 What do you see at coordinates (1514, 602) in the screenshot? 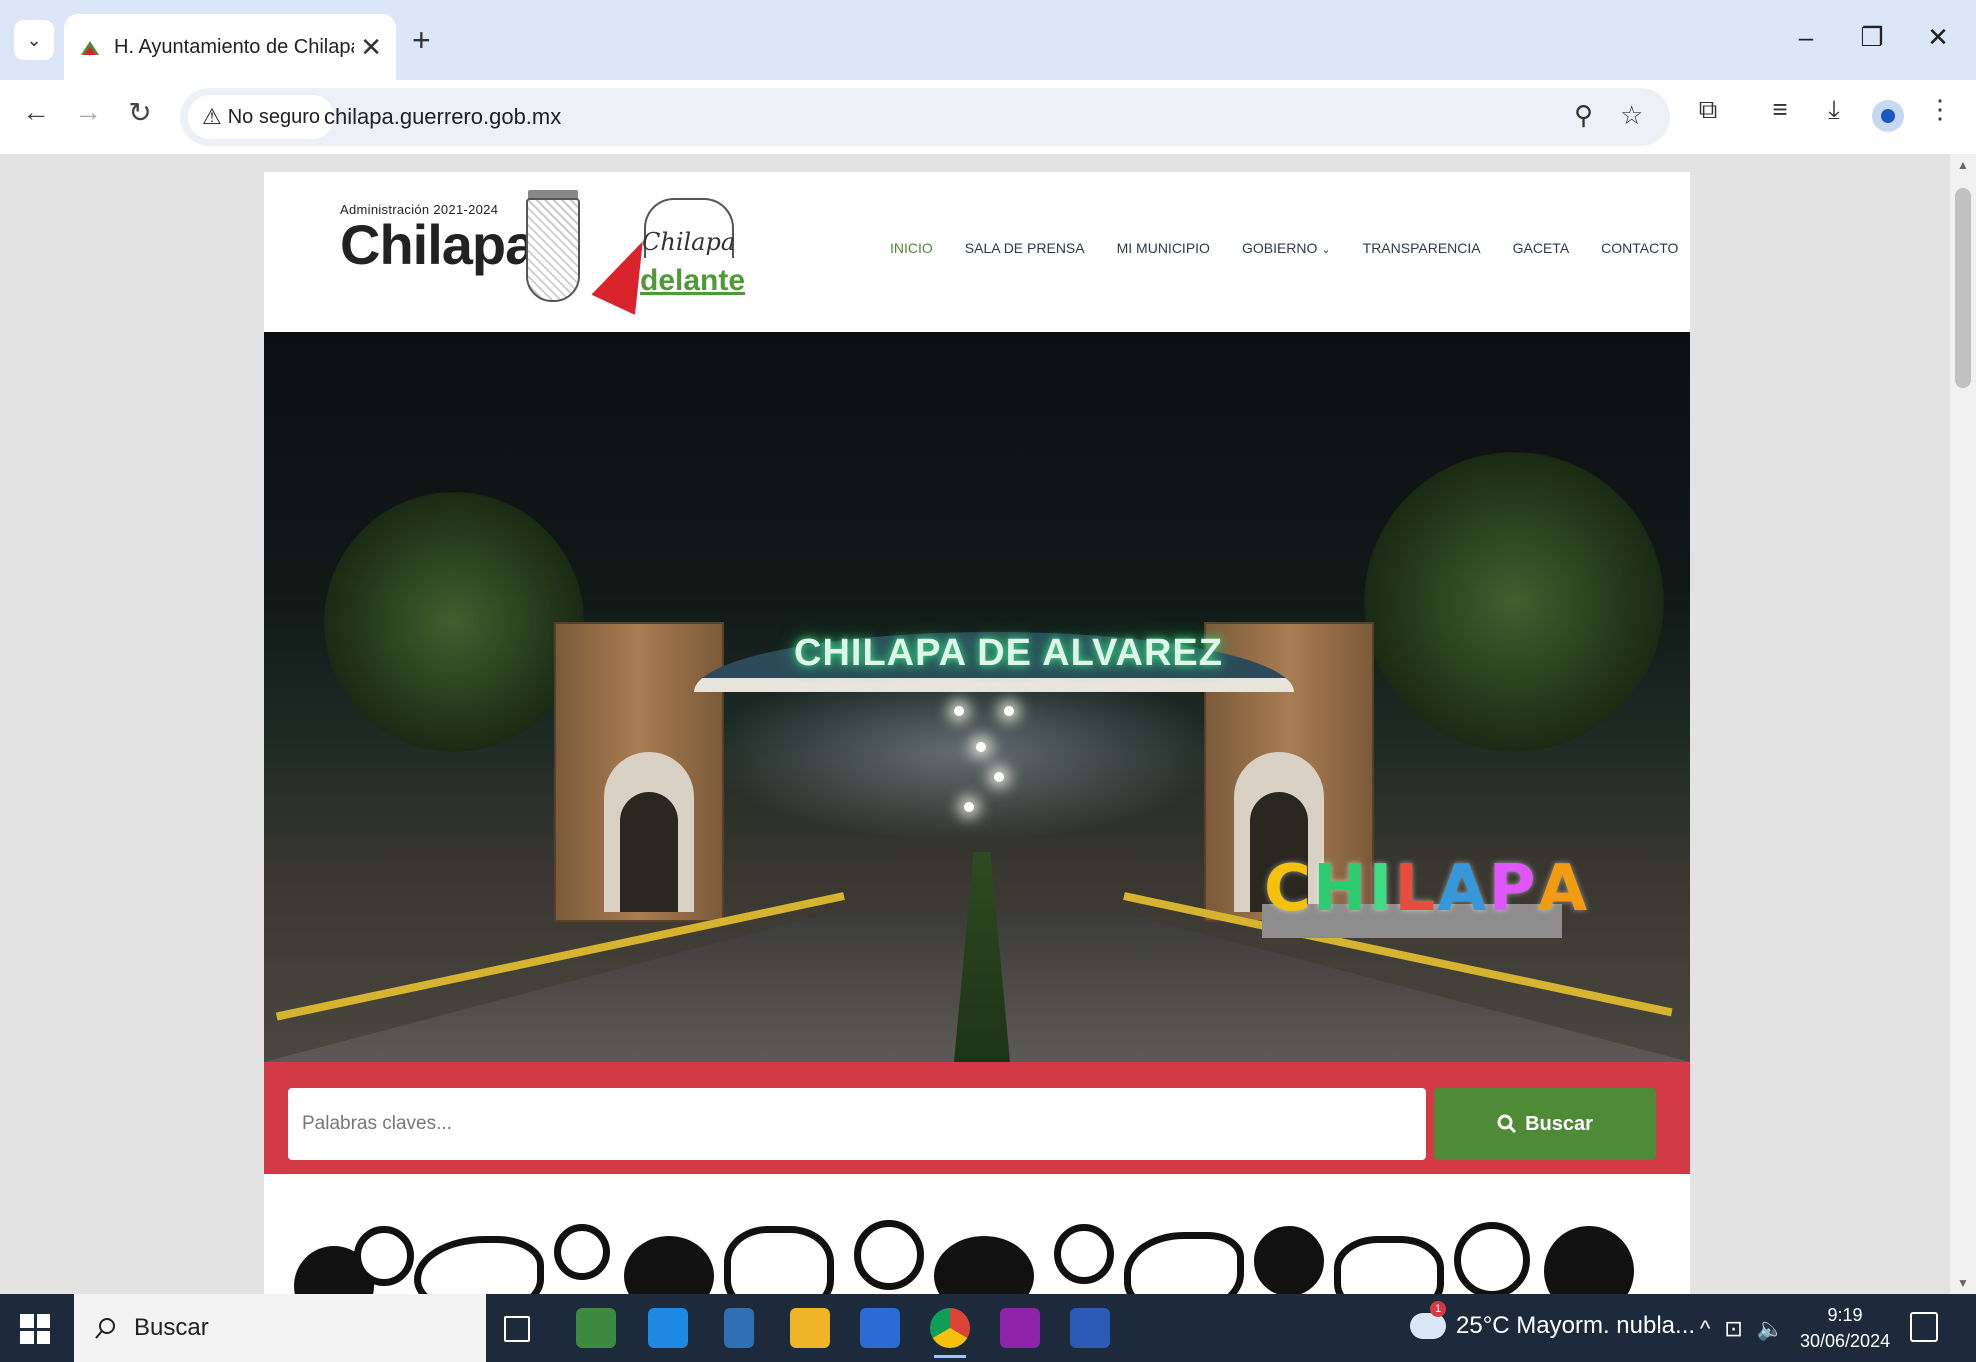
I see `palm-tree-right` at bounding box center [1514, 602].